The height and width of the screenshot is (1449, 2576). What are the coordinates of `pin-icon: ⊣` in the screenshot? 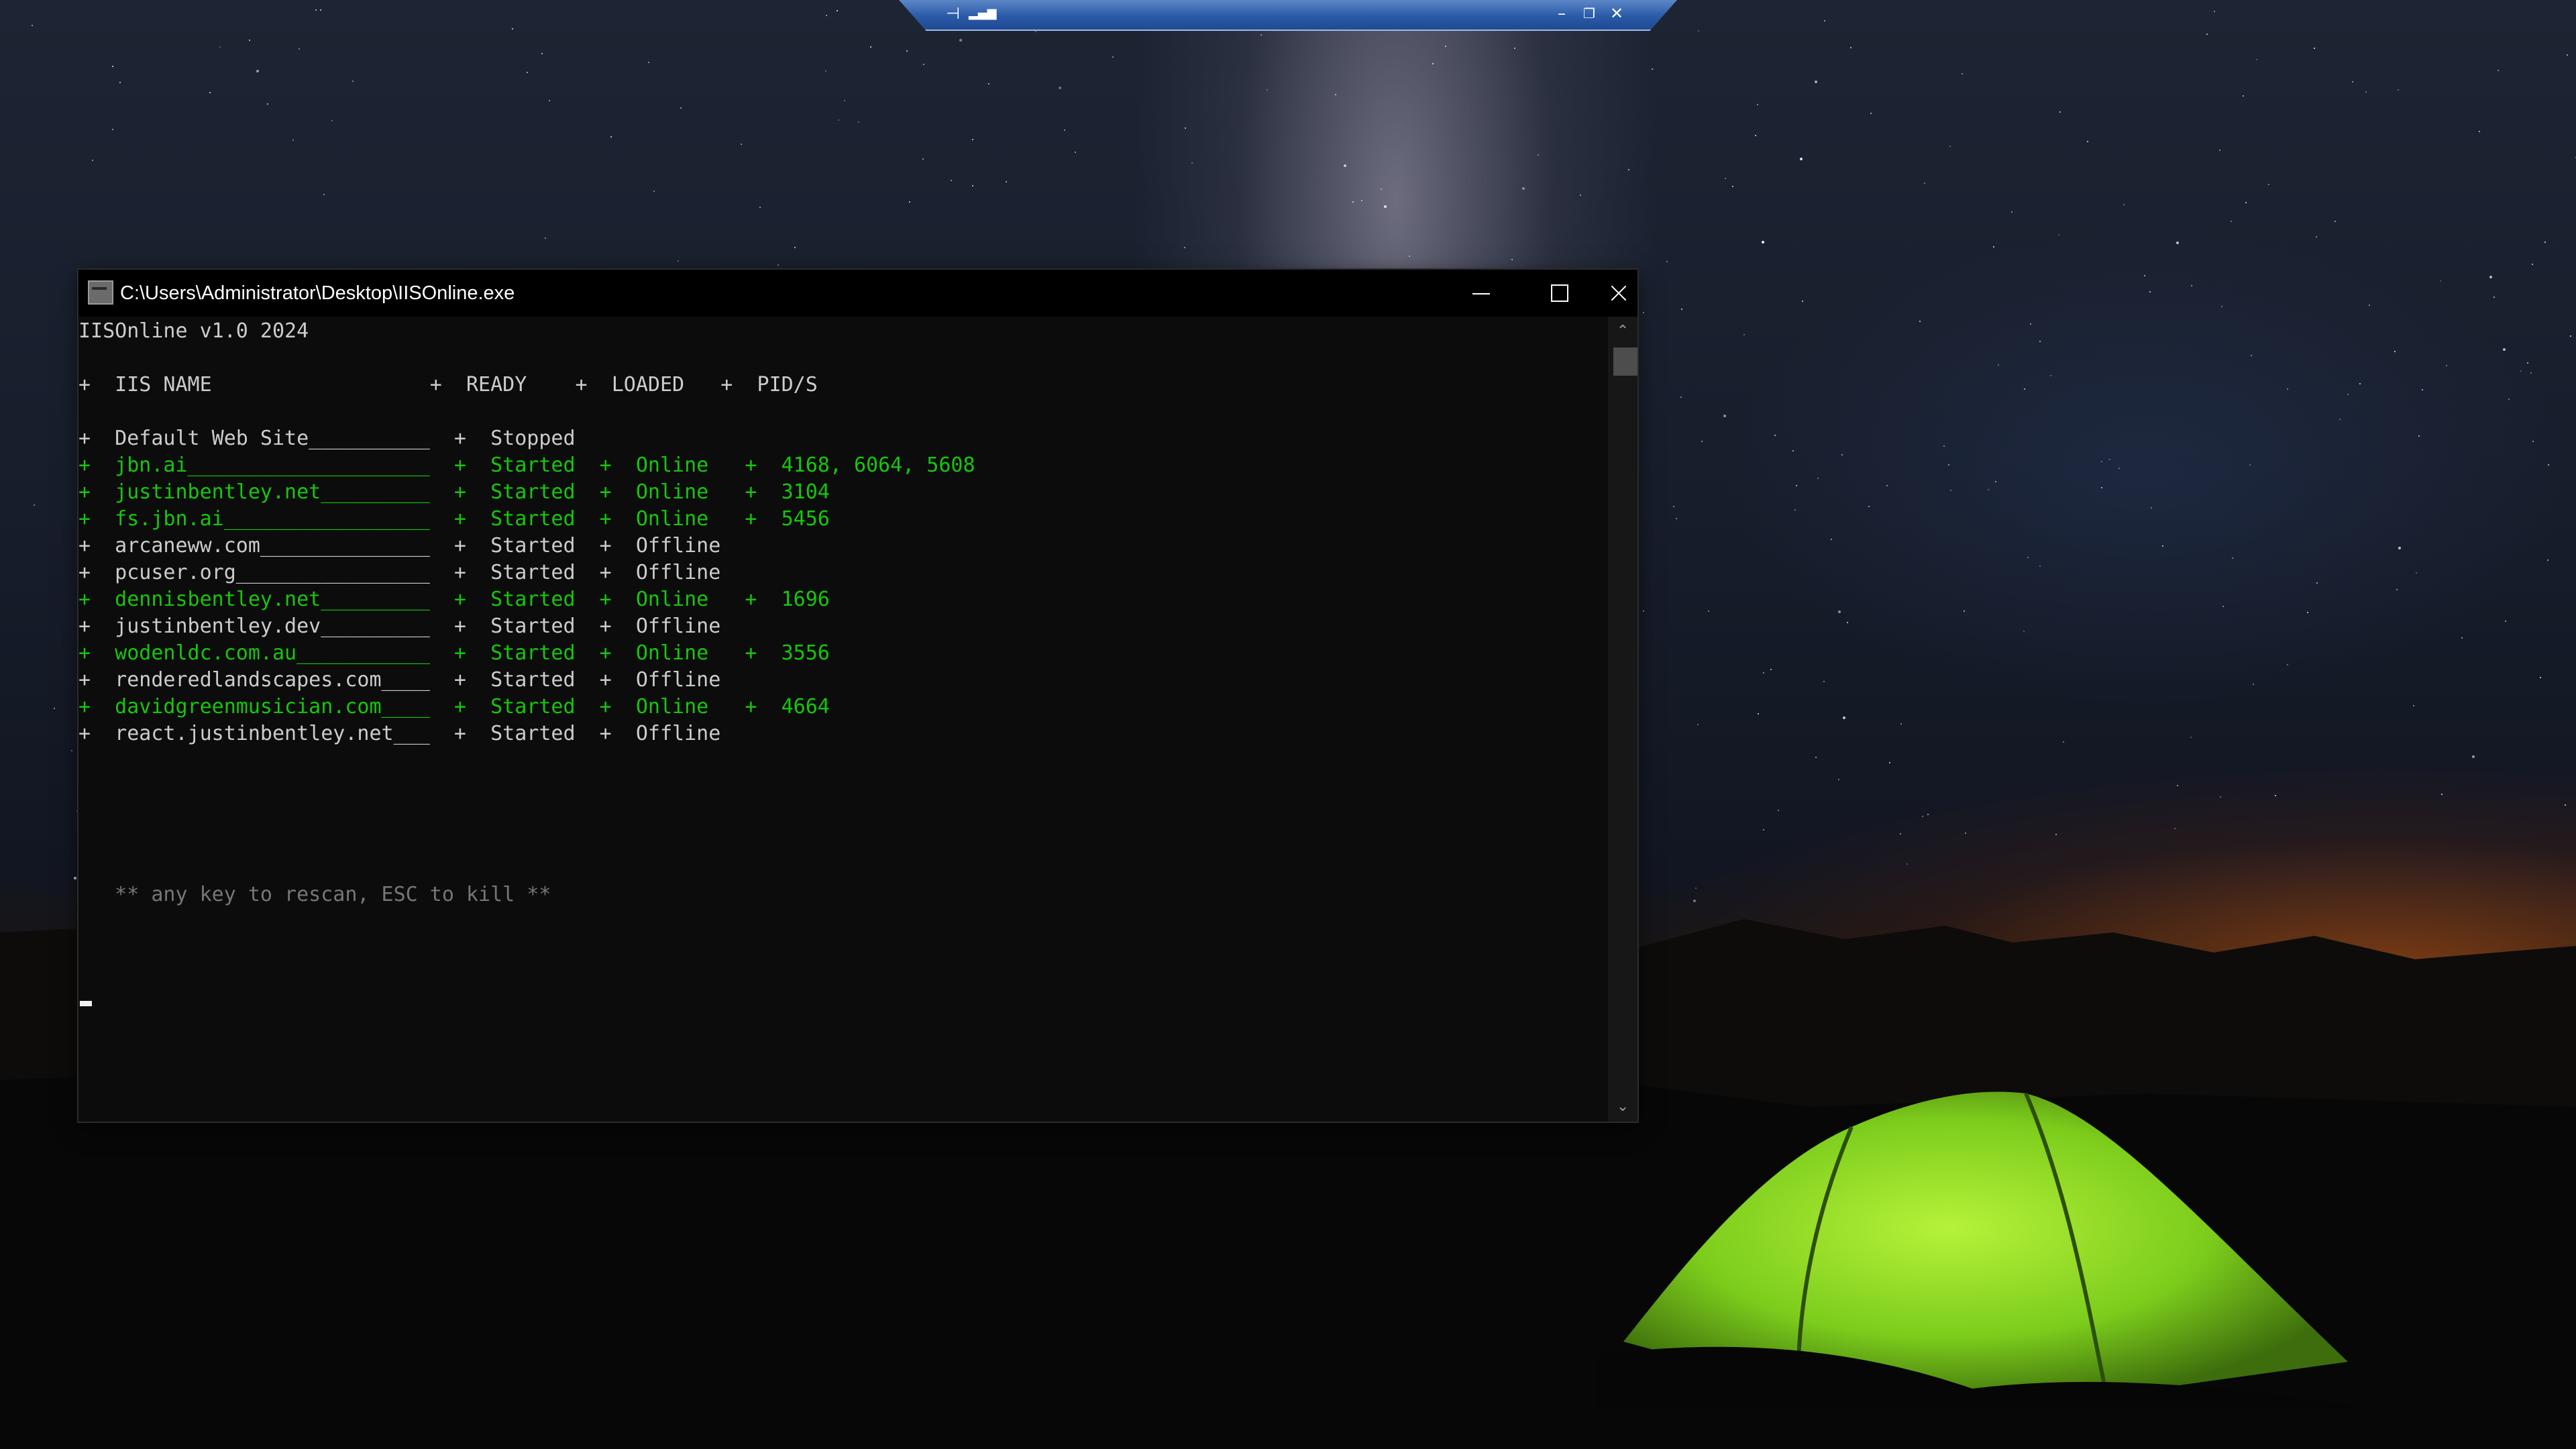 It's located at (953, 13).